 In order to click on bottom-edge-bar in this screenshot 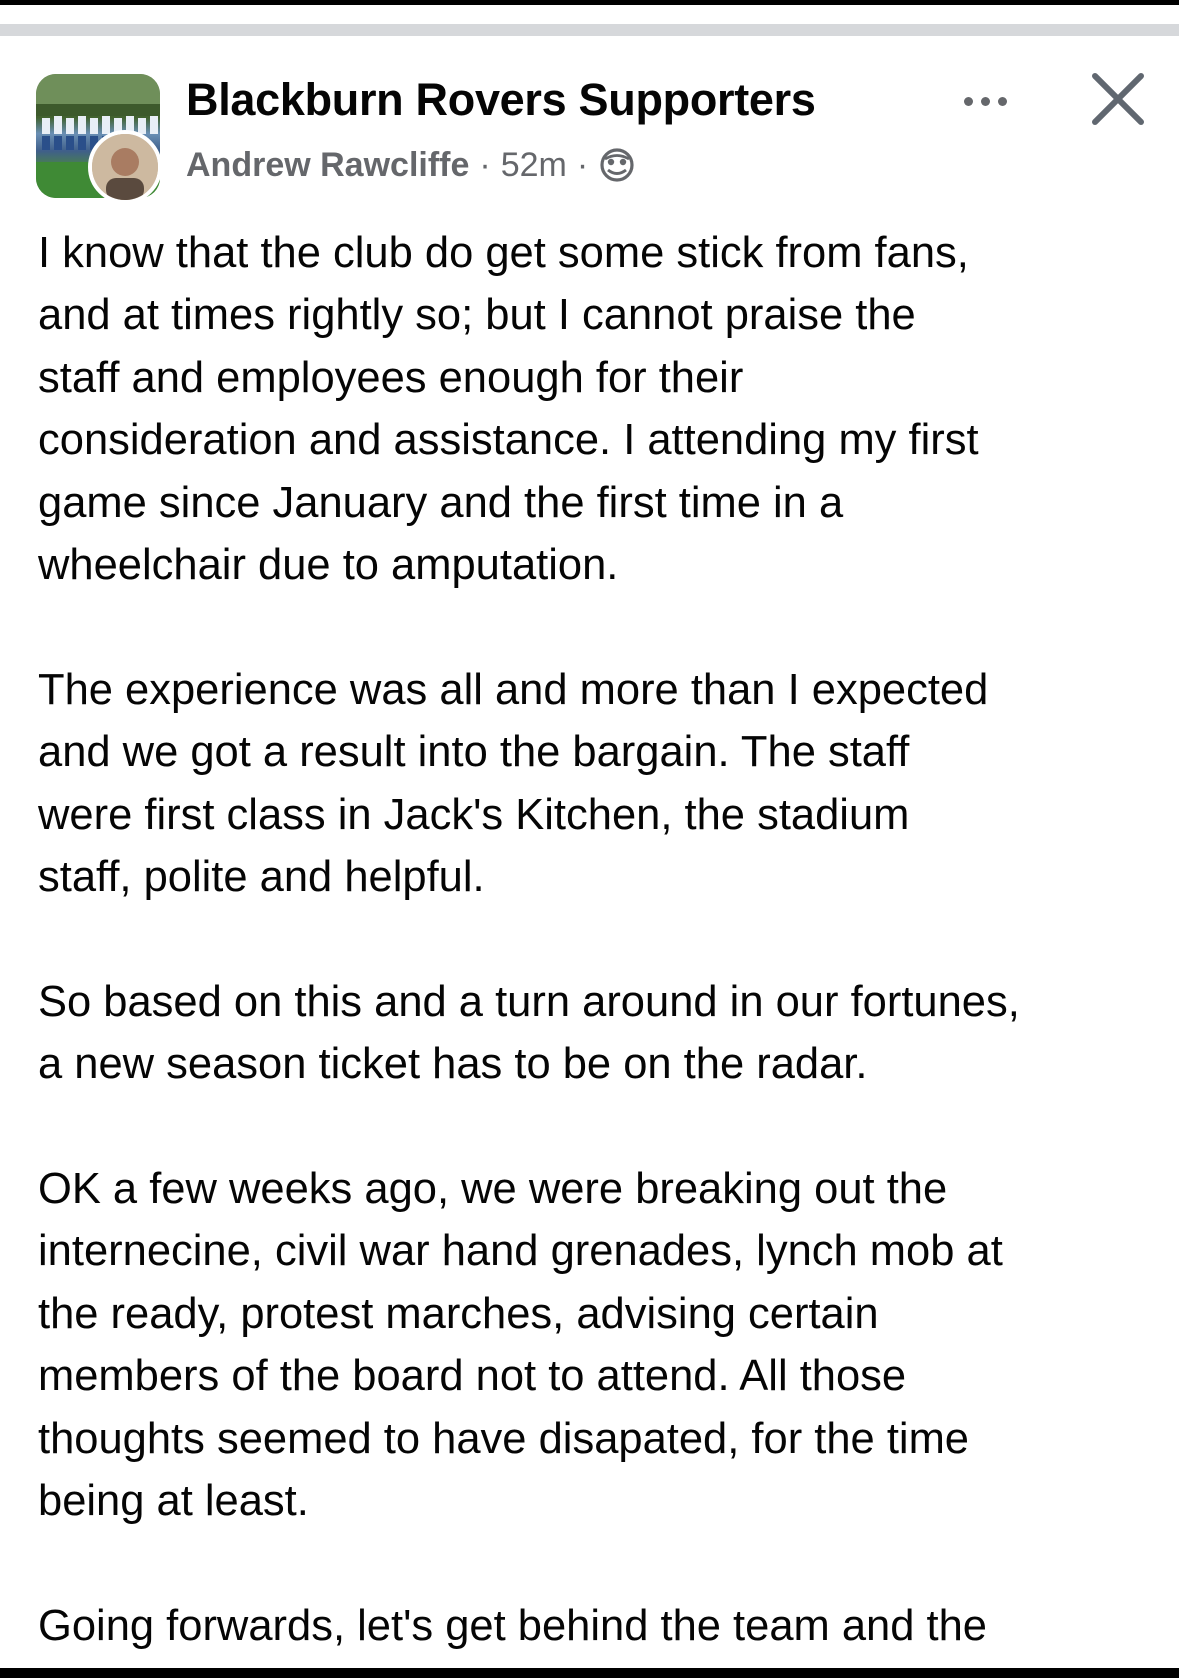, I will do `click(589, 1673)`.